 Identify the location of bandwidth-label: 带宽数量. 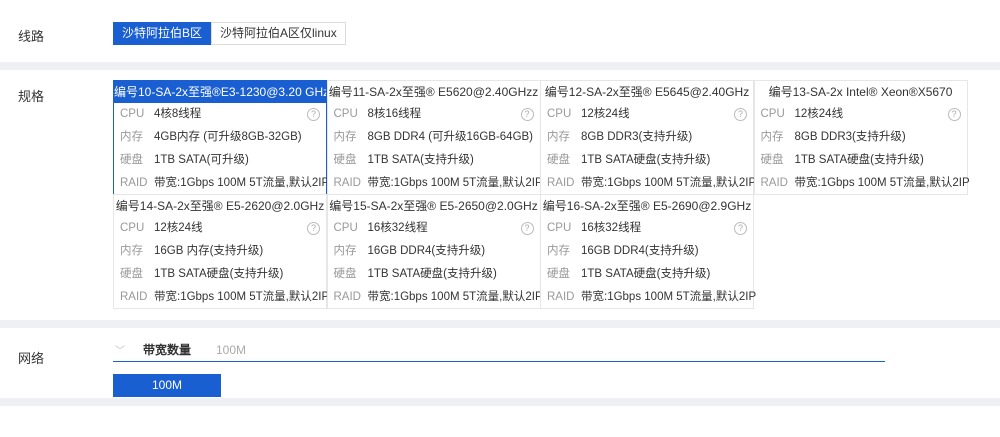
(167, 350).